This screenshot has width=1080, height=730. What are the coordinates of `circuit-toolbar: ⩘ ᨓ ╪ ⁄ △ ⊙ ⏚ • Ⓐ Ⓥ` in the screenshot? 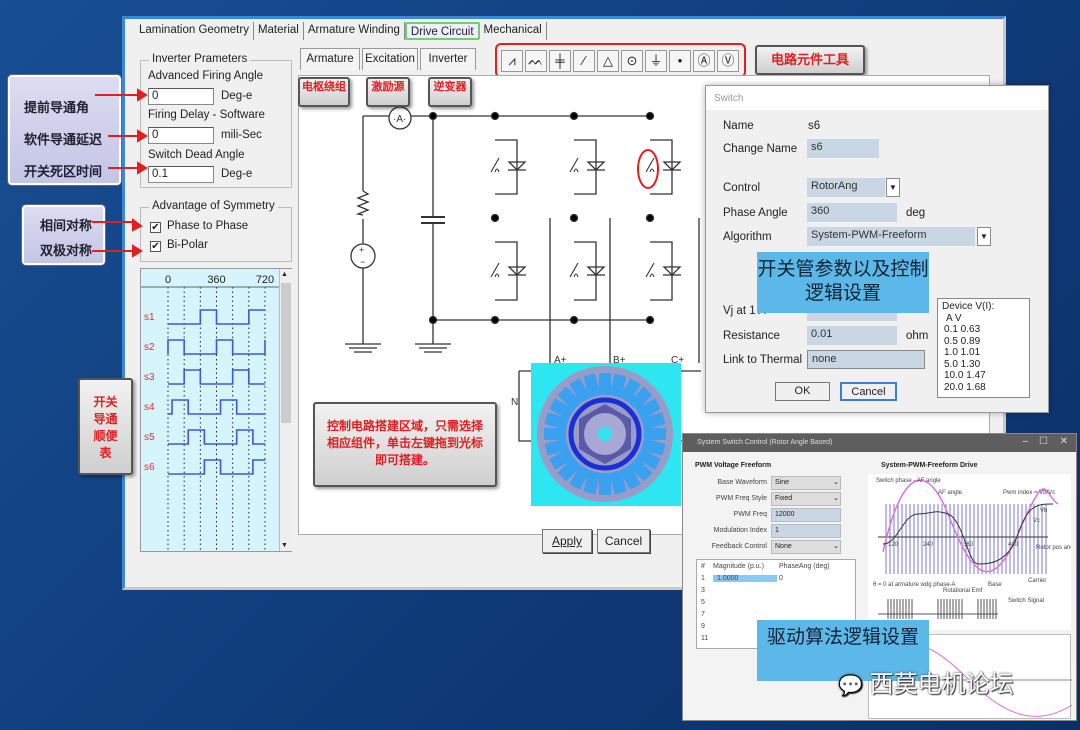 It's located at (620, 60).